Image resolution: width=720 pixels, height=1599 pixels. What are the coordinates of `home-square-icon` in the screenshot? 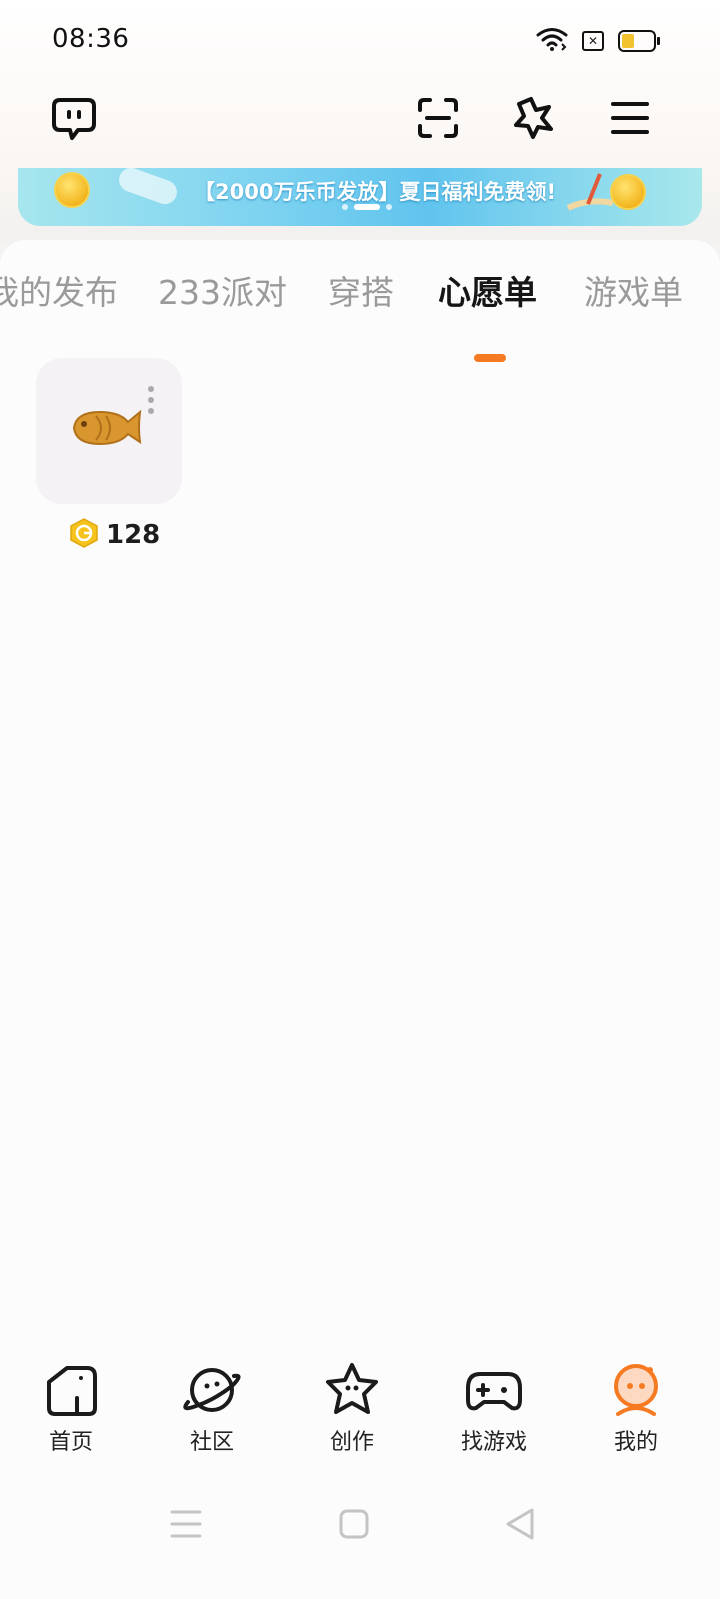 It's located at (354, 1524).